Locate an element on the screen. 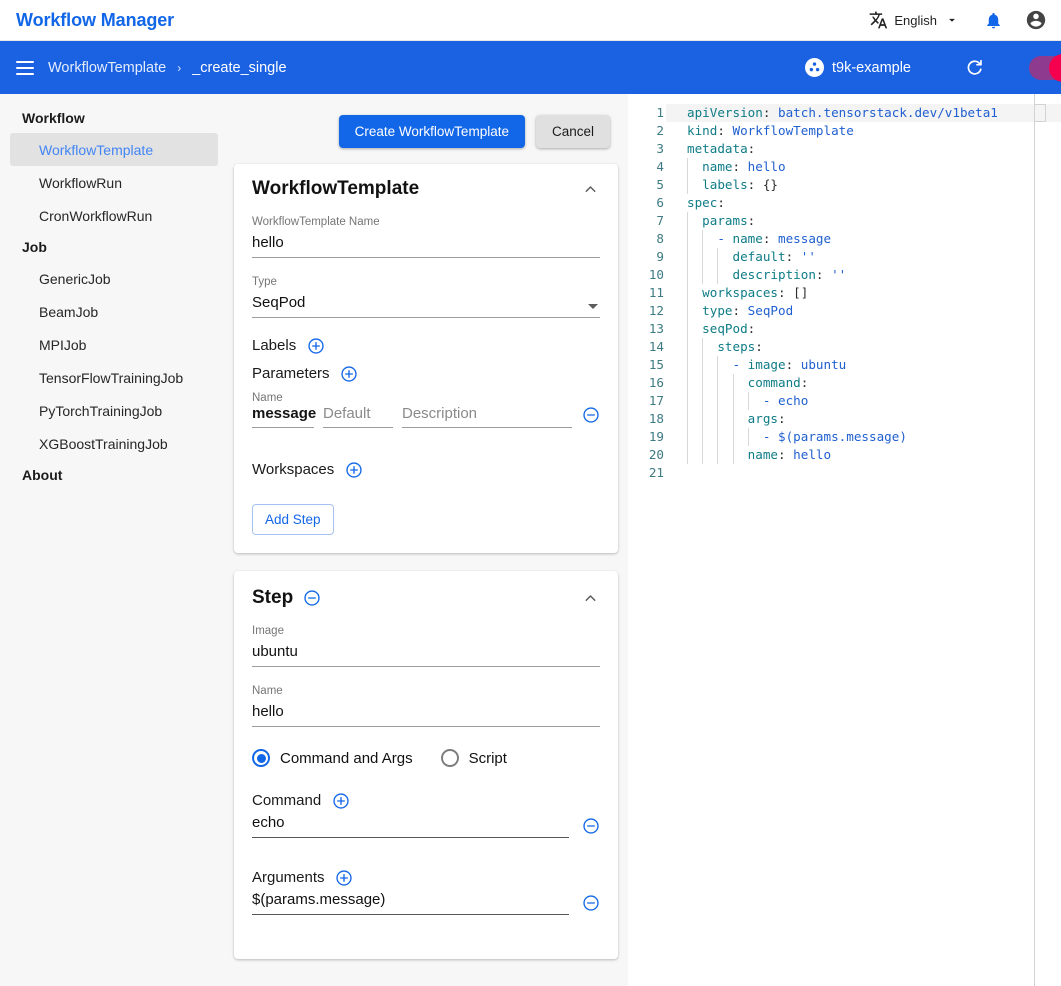  parameter-default-input: Default is located at coordinates (358, 416).